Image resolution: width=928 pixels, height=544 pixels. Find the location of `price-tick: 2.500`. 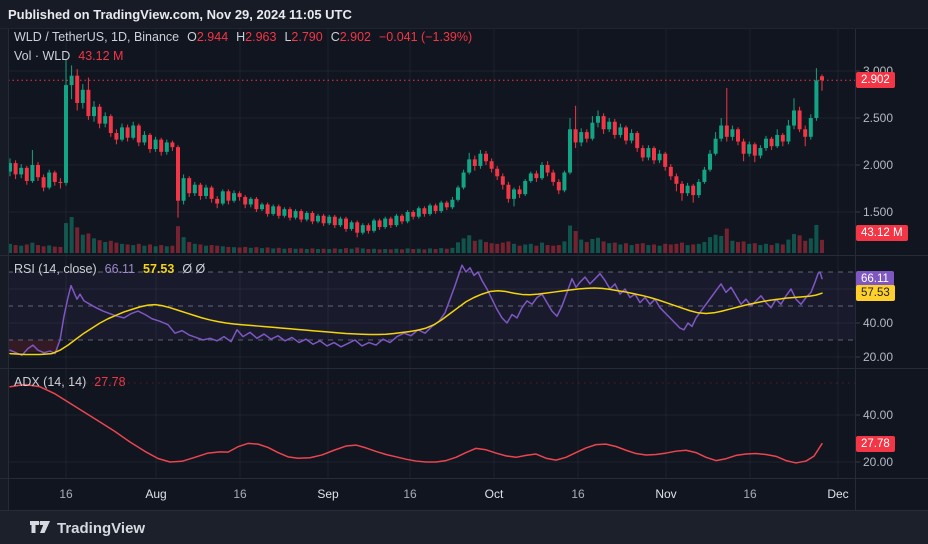

price-tick: 2.500 is located at coordinates (878, 118).